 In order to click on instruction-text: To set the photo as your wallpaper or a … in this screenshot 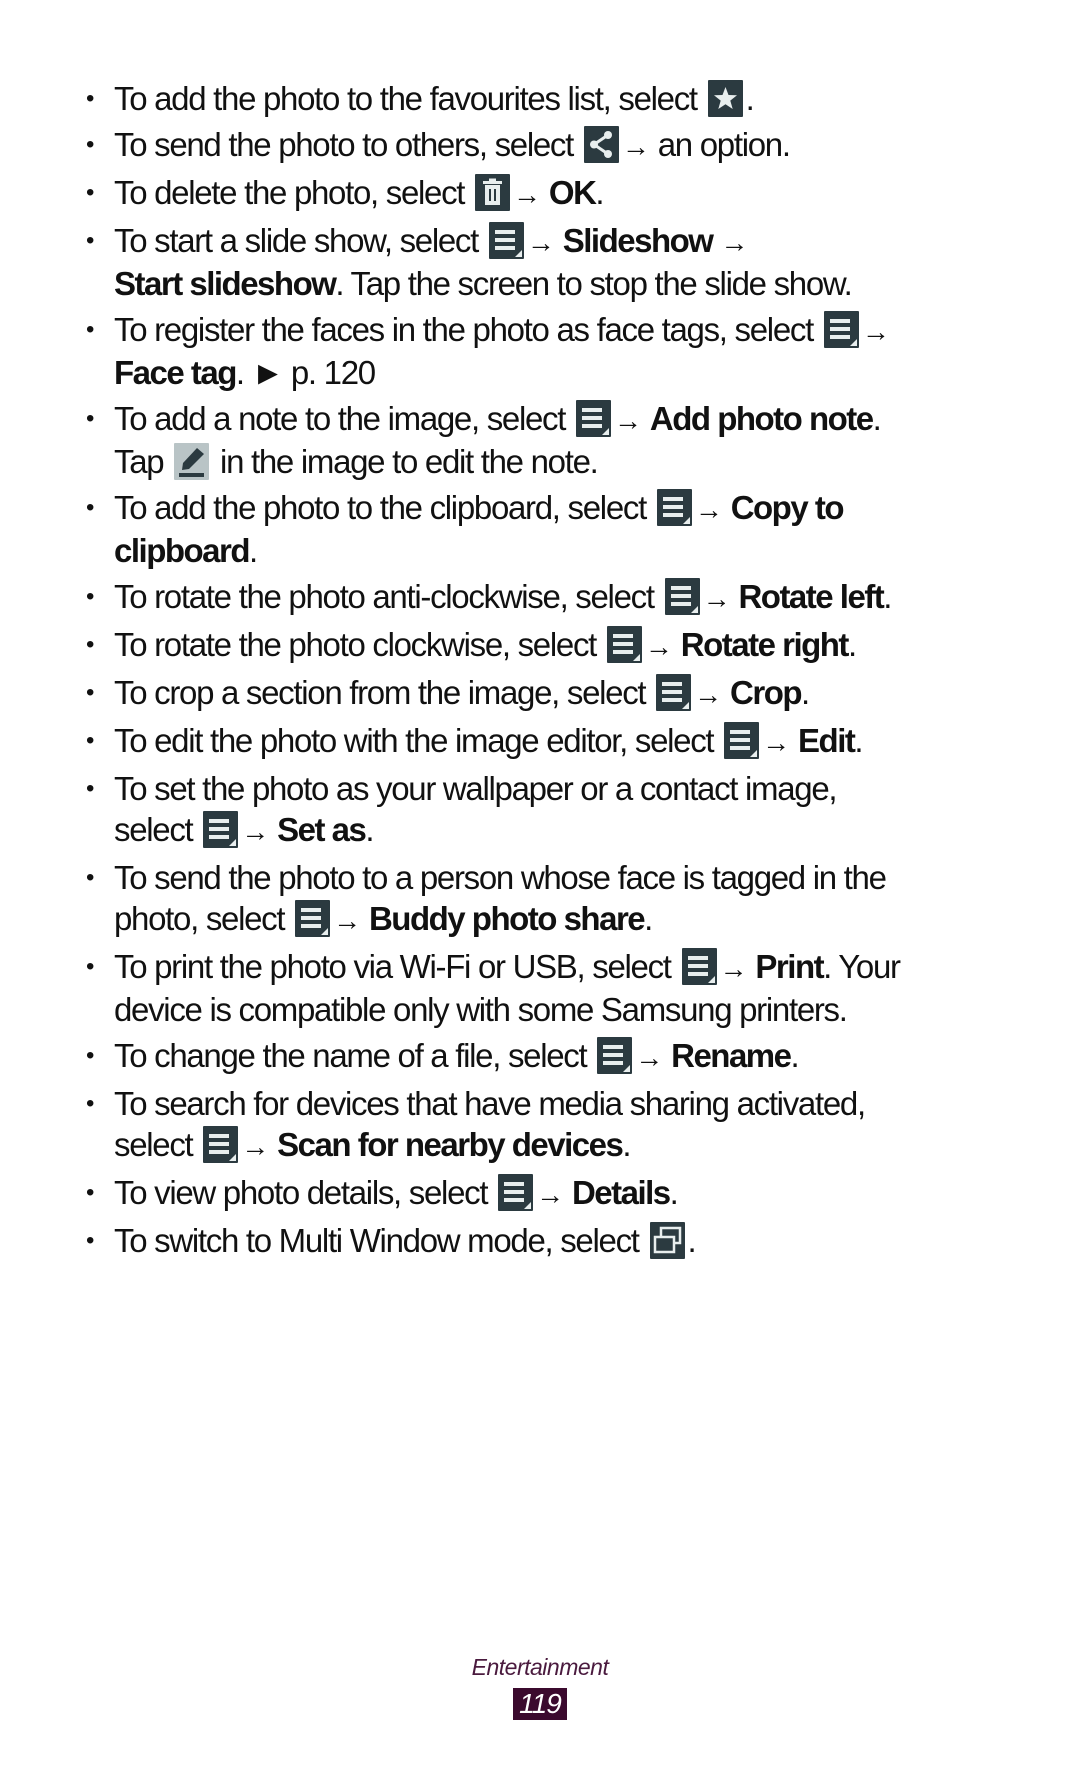, I will do `click(476, 788)`.